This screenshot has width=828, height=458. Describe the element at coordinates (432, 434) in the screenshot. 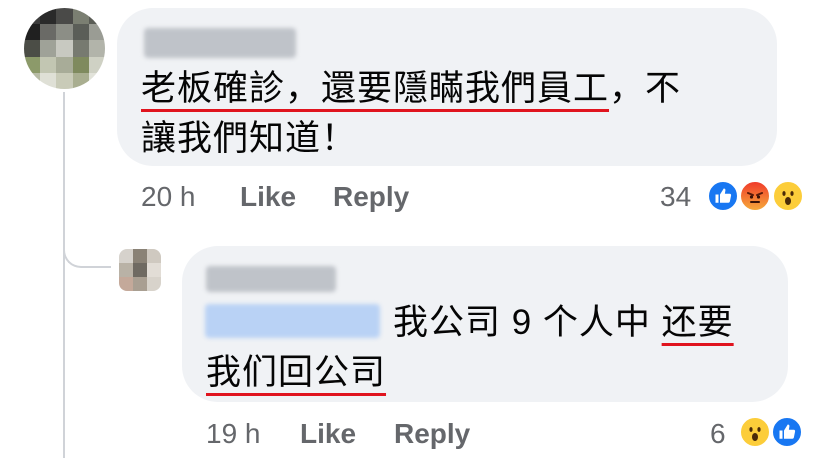

I see `reply-reply-button: Reply` at that location.